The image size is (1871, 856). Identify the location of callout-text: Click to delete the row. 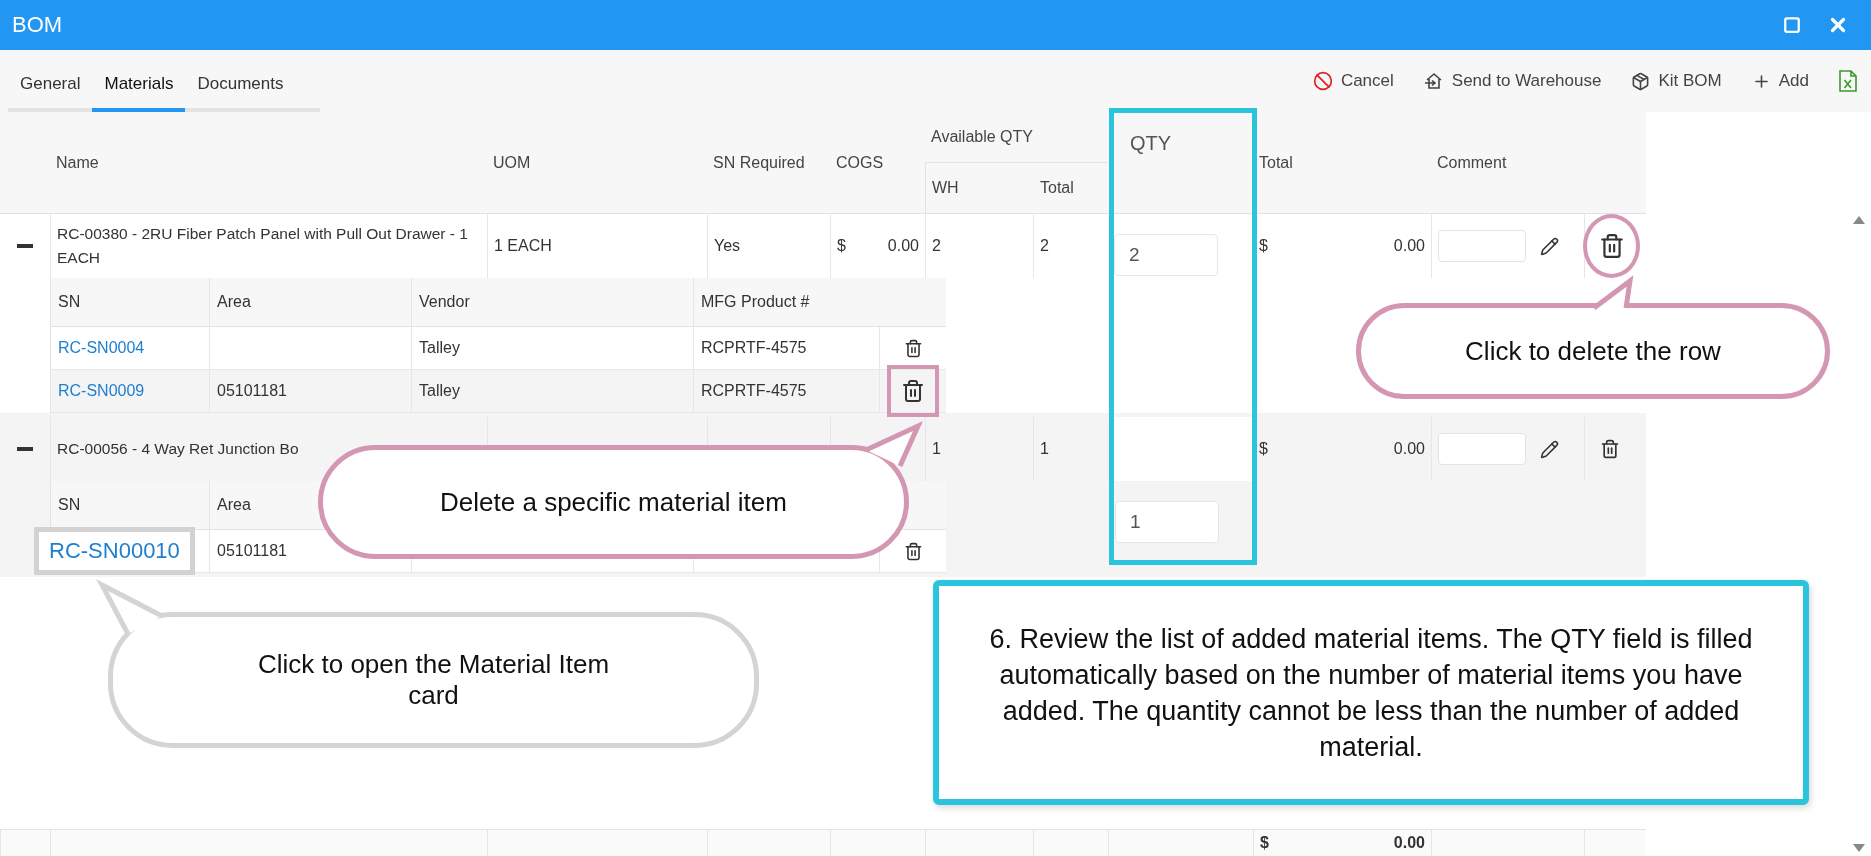
(1593, 351).